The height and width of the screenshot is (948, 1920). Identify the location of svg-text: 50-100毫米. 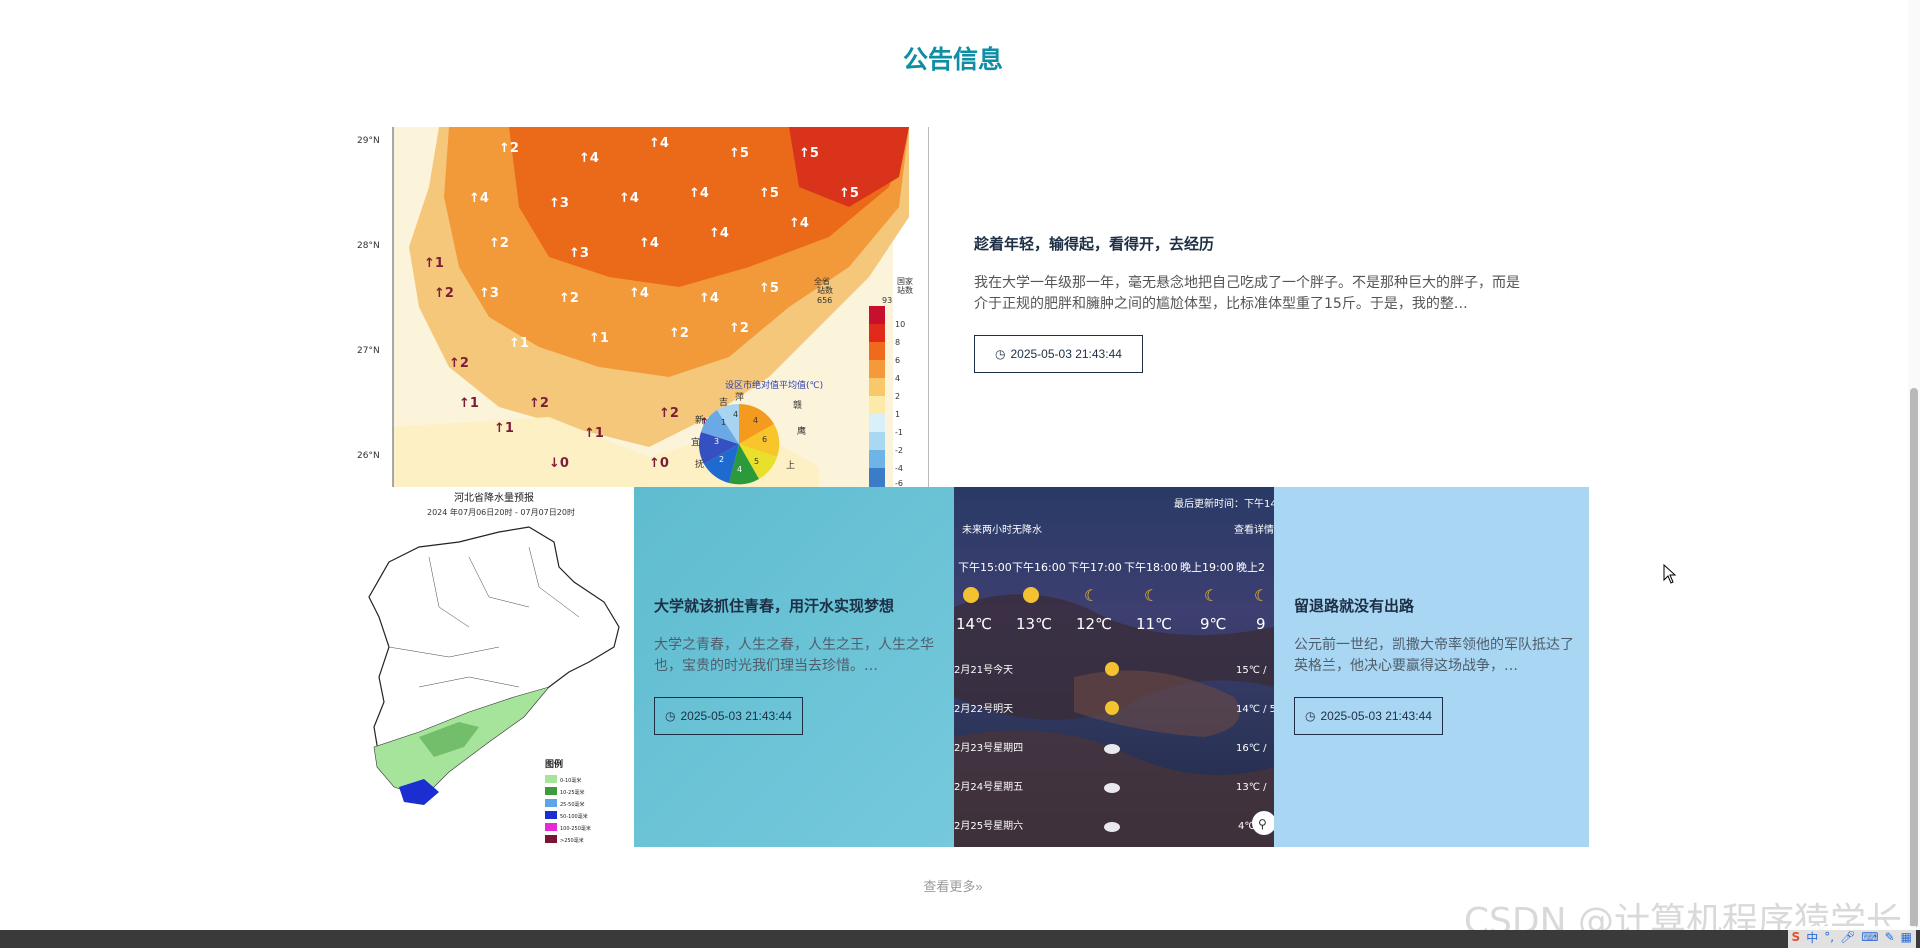
(574, 816).